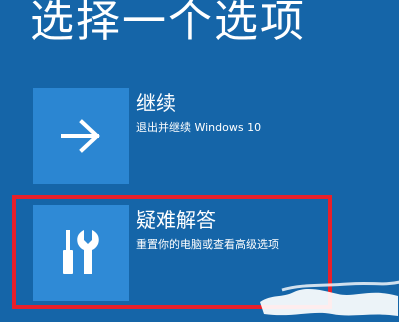 This screenshot has width=399, height=322. I want to click on arrow-right-icon, so click(80, 136).